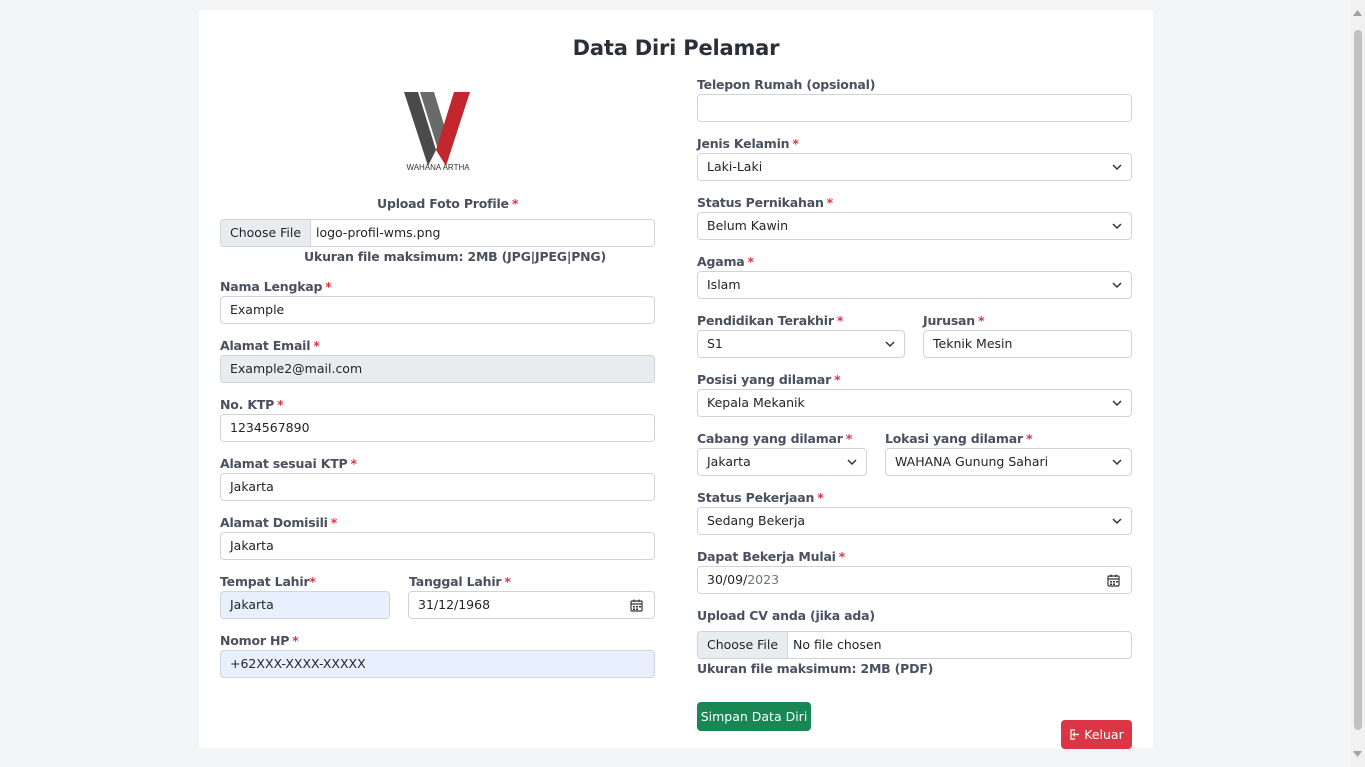  Describe the element at coordinates (1027, 344) in the screenshot. I see `jurusan-input: Teknik Mesin` at that location.